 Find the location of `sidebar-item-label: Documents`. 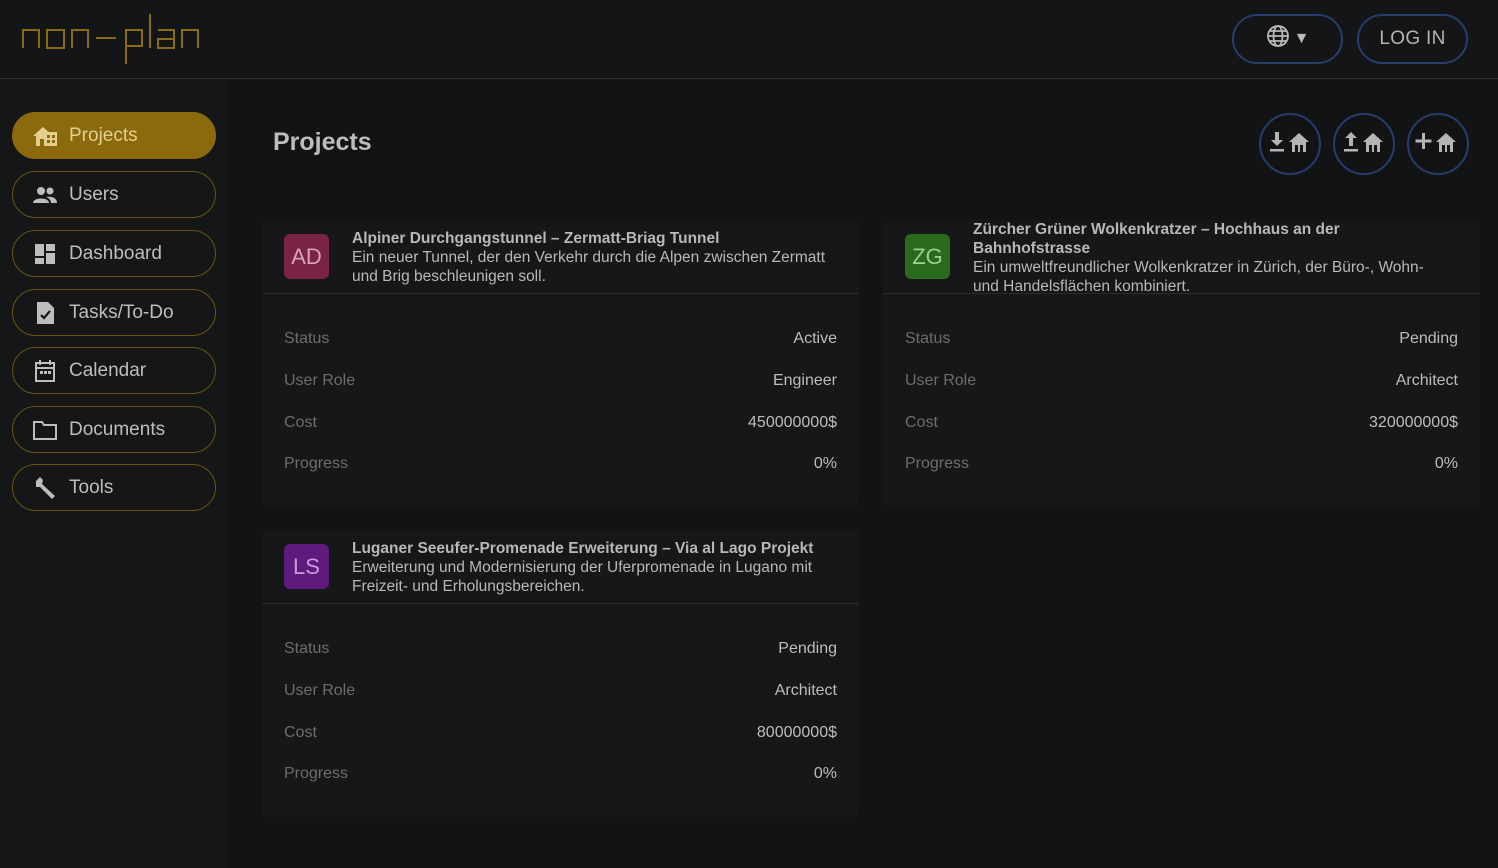

sidebar-item-label: Documents is located at coordinates (117, 429).